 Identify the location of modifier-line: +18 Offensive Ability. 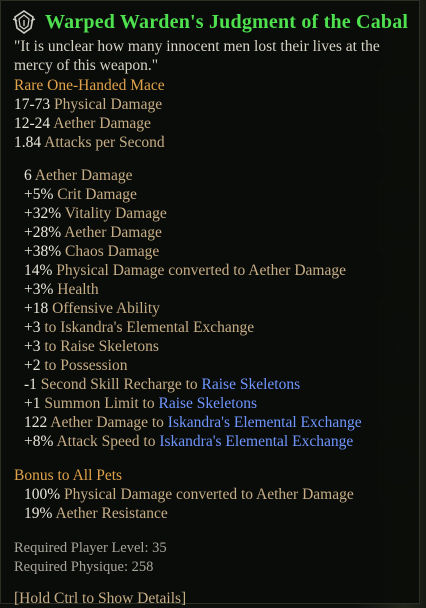
(92, 308).